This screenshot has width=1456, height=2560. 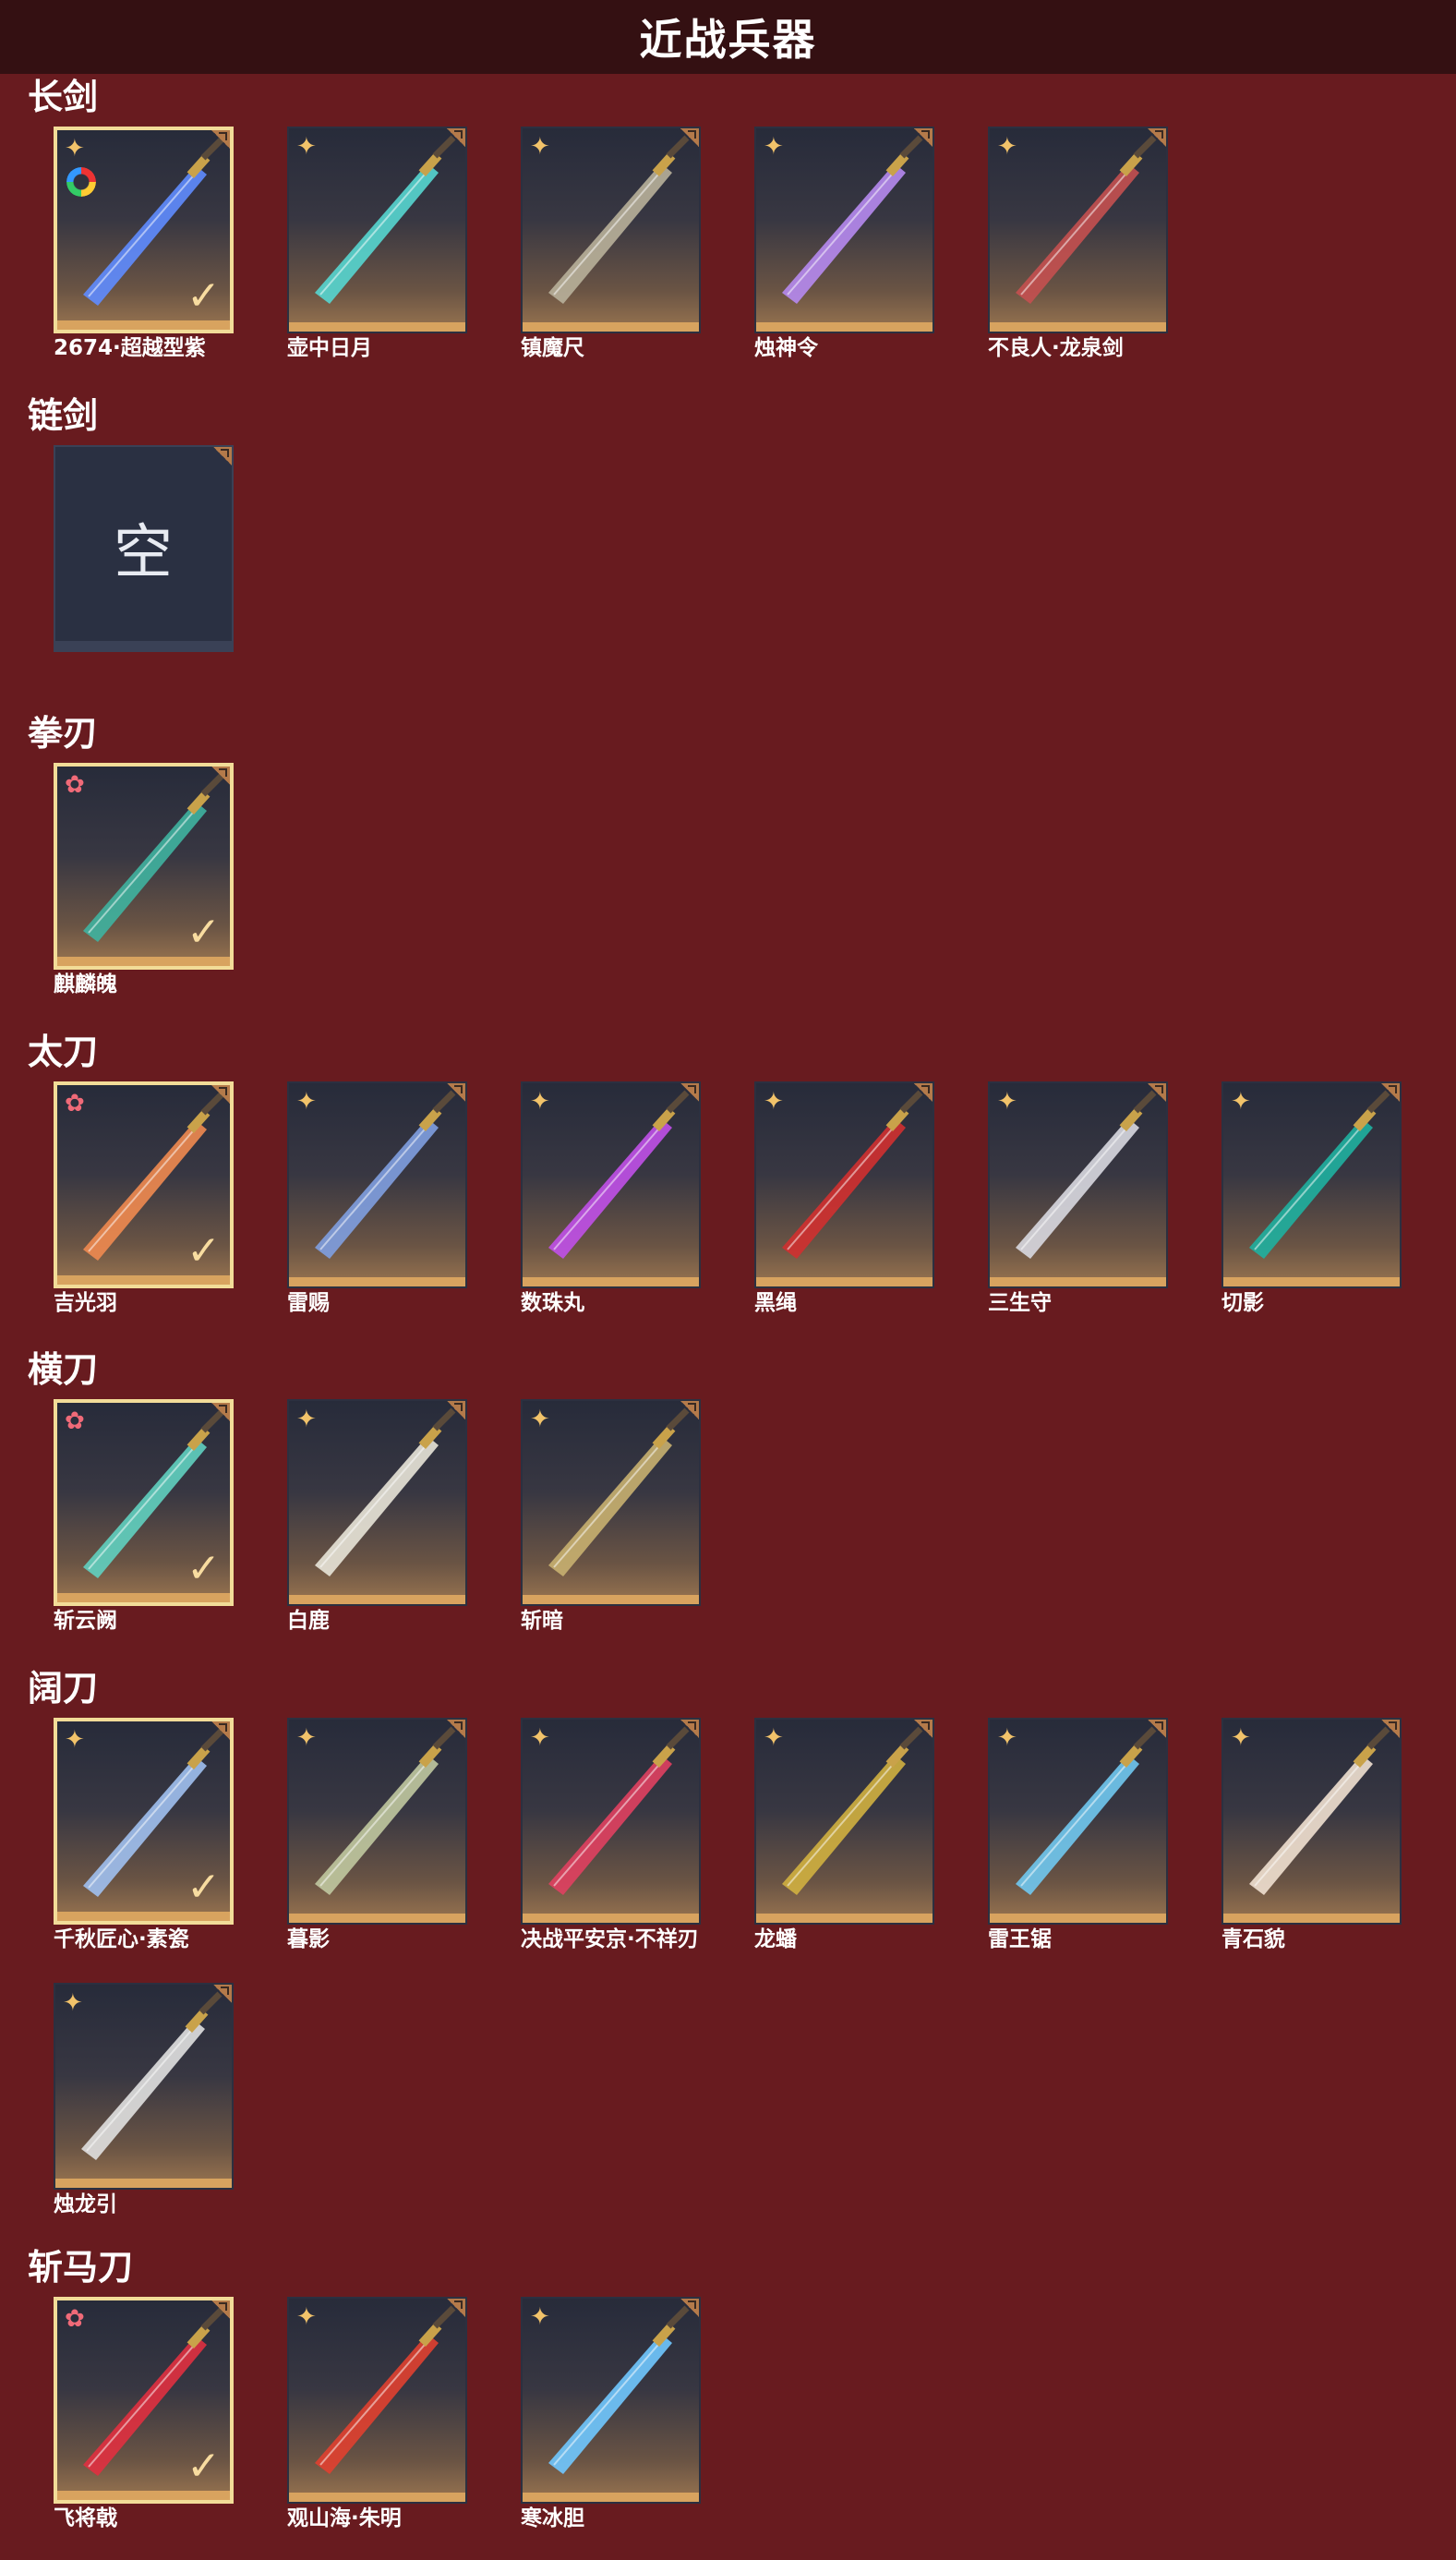 I want to click on weapon-card: ✦ 三生守, so click(x=1078, y=1201).